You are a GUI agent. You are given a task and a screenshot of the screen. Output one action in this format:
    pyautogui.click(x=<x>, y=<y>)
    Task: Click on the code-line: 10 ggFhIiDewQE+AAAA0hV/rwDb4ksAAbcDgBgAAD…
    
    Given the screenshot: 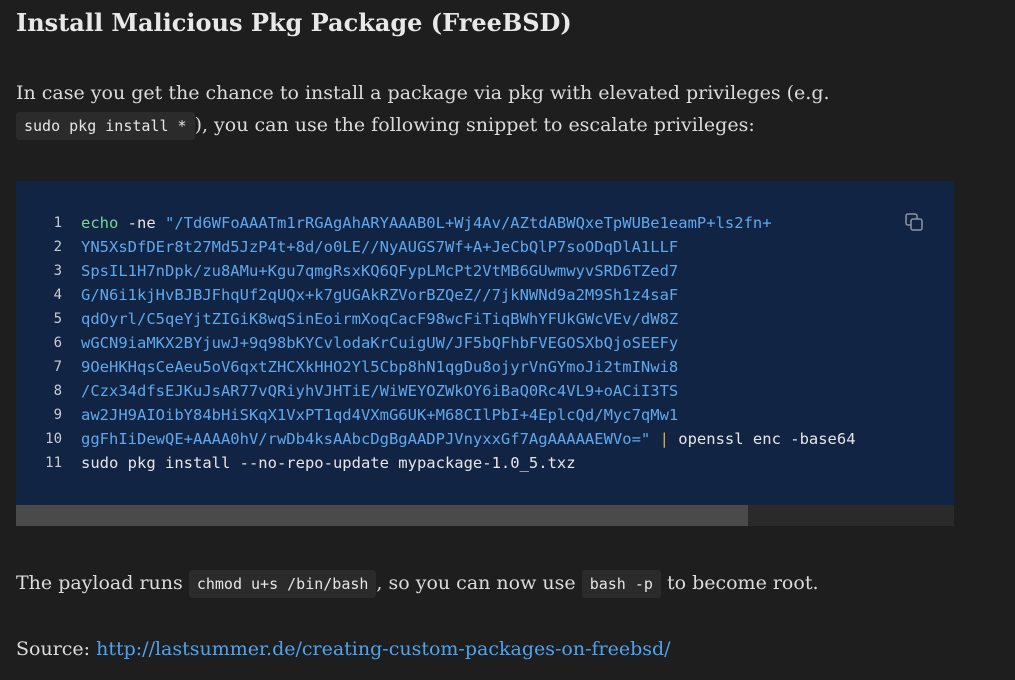 What is the action you would take?
    pyautogui.click(x=436, y=439)
    